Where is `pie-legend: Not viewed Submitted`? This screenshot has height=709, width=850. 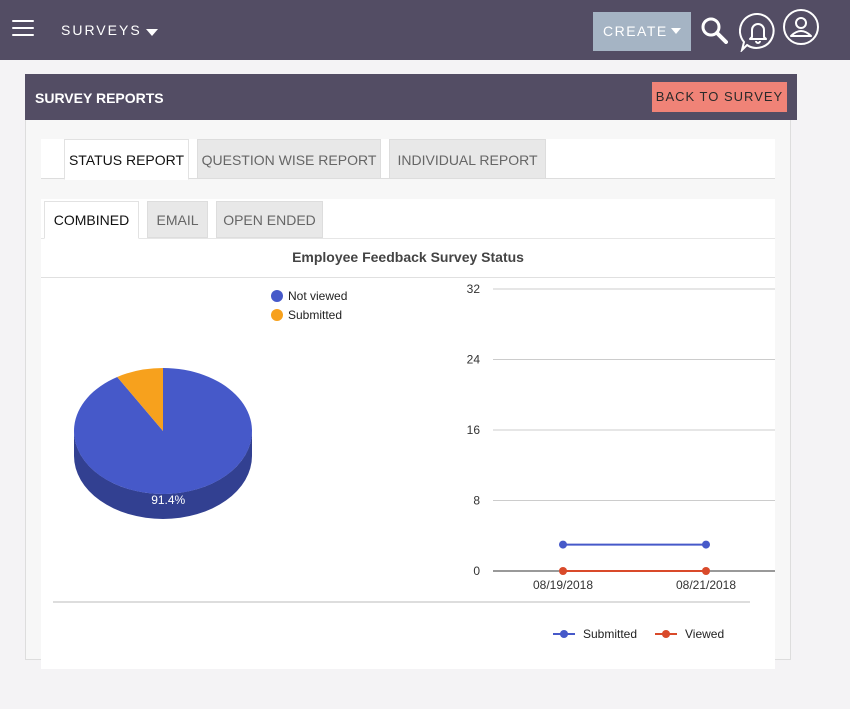
pie-legend: Not viewed Submitted is located at coordinates (309, 305).